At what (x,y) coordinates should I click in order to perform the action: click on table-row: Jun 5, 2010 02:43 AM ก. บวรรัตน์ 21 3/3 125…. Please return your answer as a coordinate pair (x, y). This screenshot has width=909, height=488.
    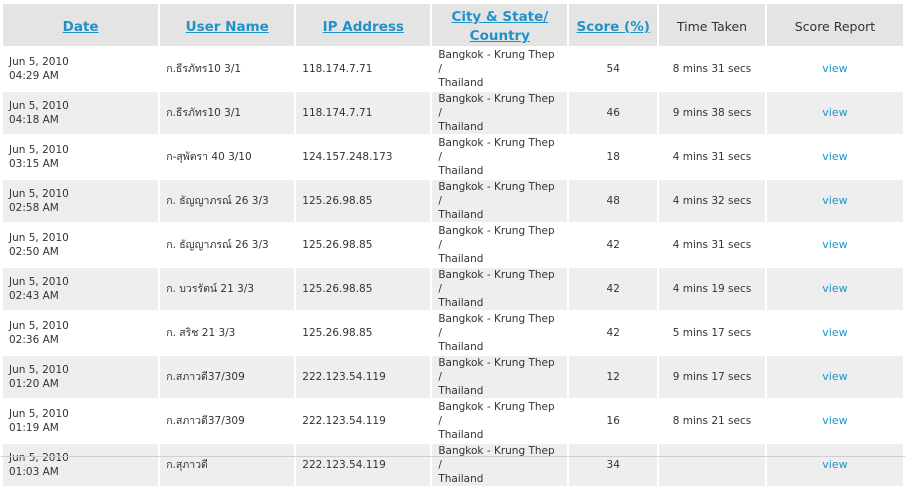
    Looking at the image, I should click on (453, 289).